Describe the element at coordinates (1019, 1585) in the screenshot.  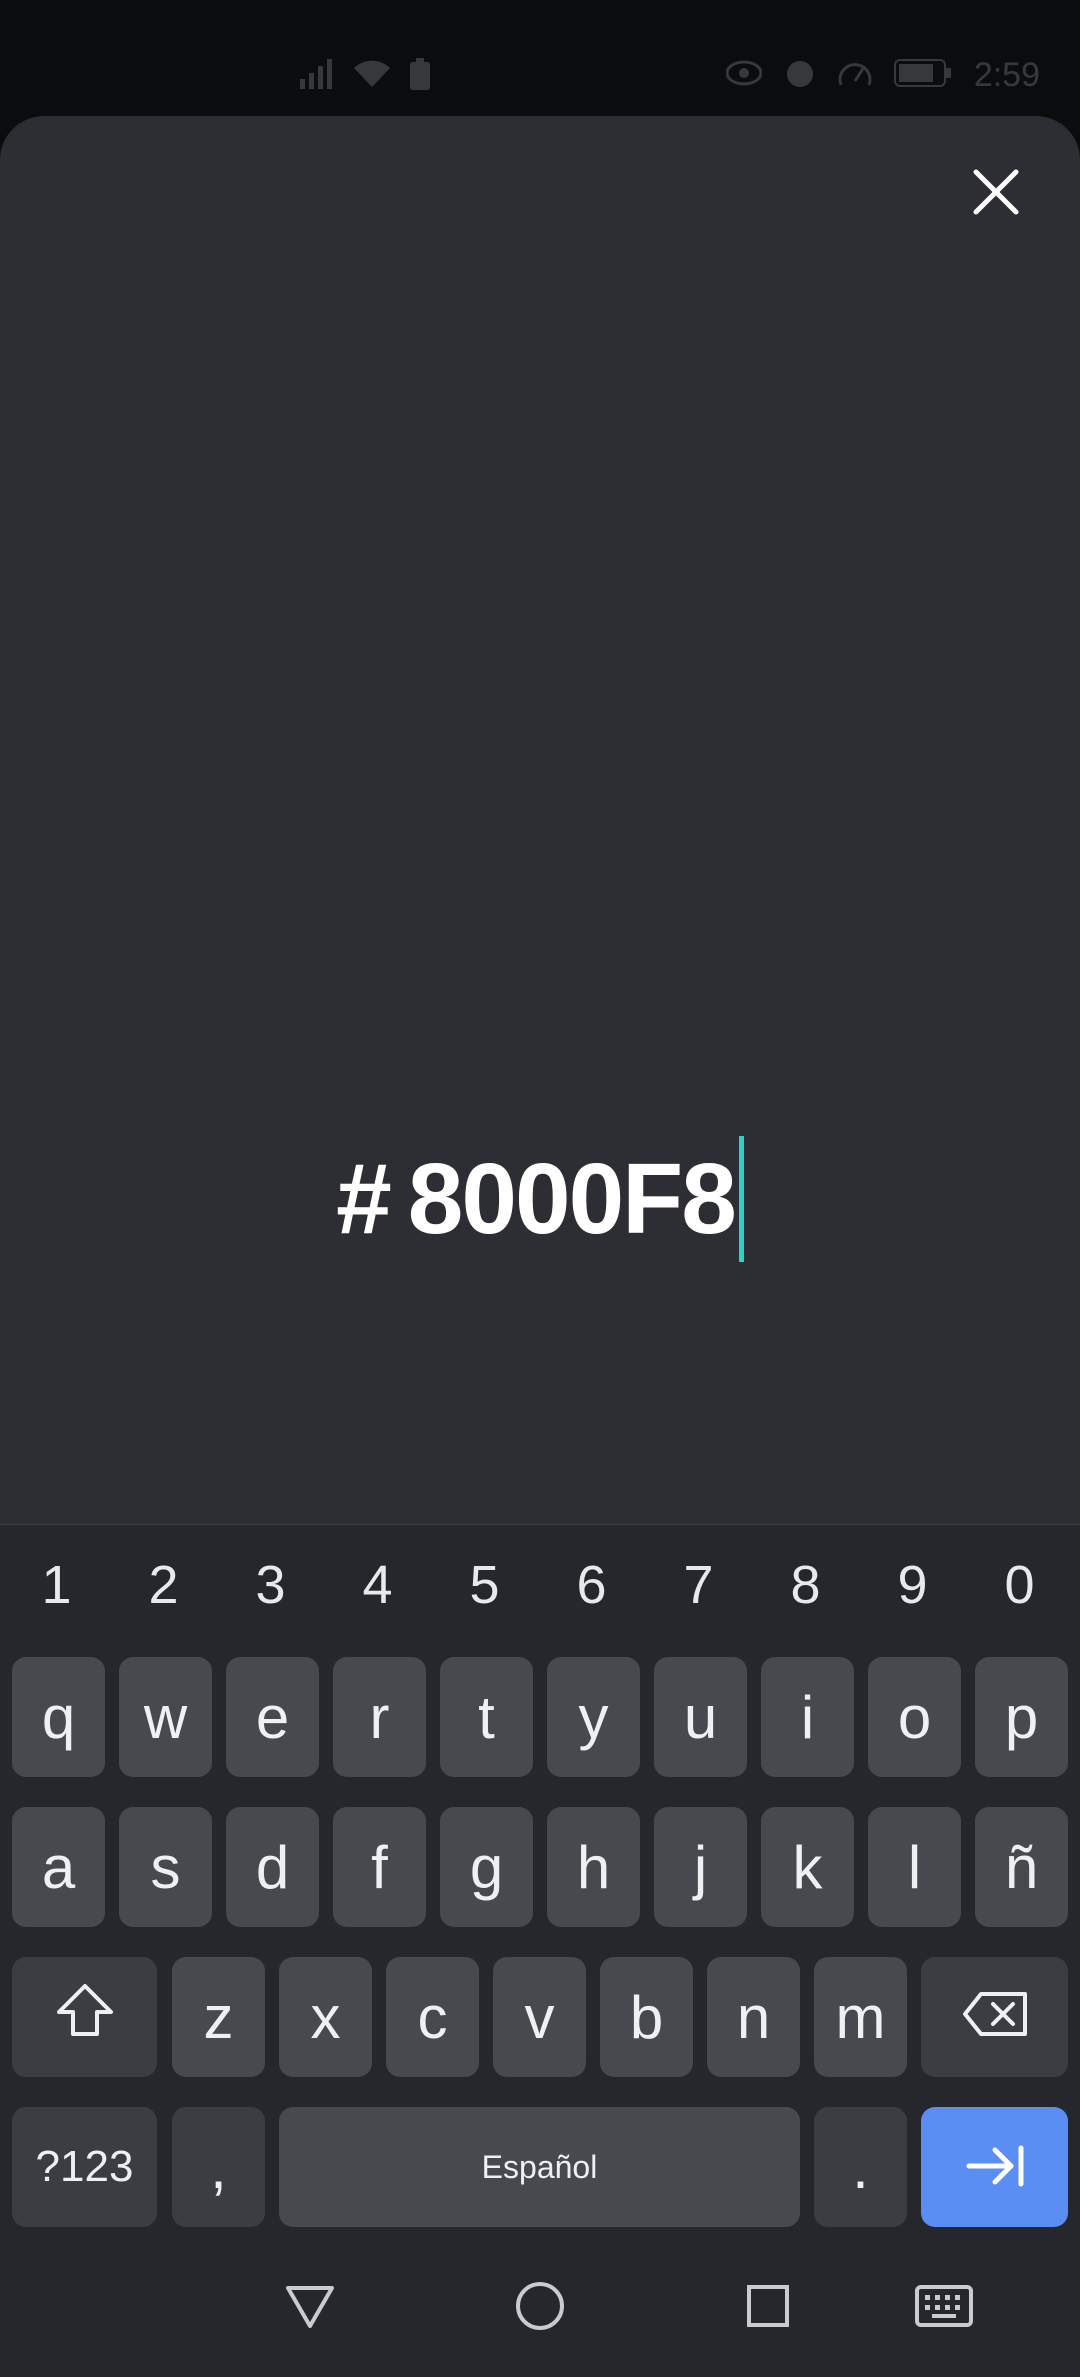
I see `key-0: 0` at that location.